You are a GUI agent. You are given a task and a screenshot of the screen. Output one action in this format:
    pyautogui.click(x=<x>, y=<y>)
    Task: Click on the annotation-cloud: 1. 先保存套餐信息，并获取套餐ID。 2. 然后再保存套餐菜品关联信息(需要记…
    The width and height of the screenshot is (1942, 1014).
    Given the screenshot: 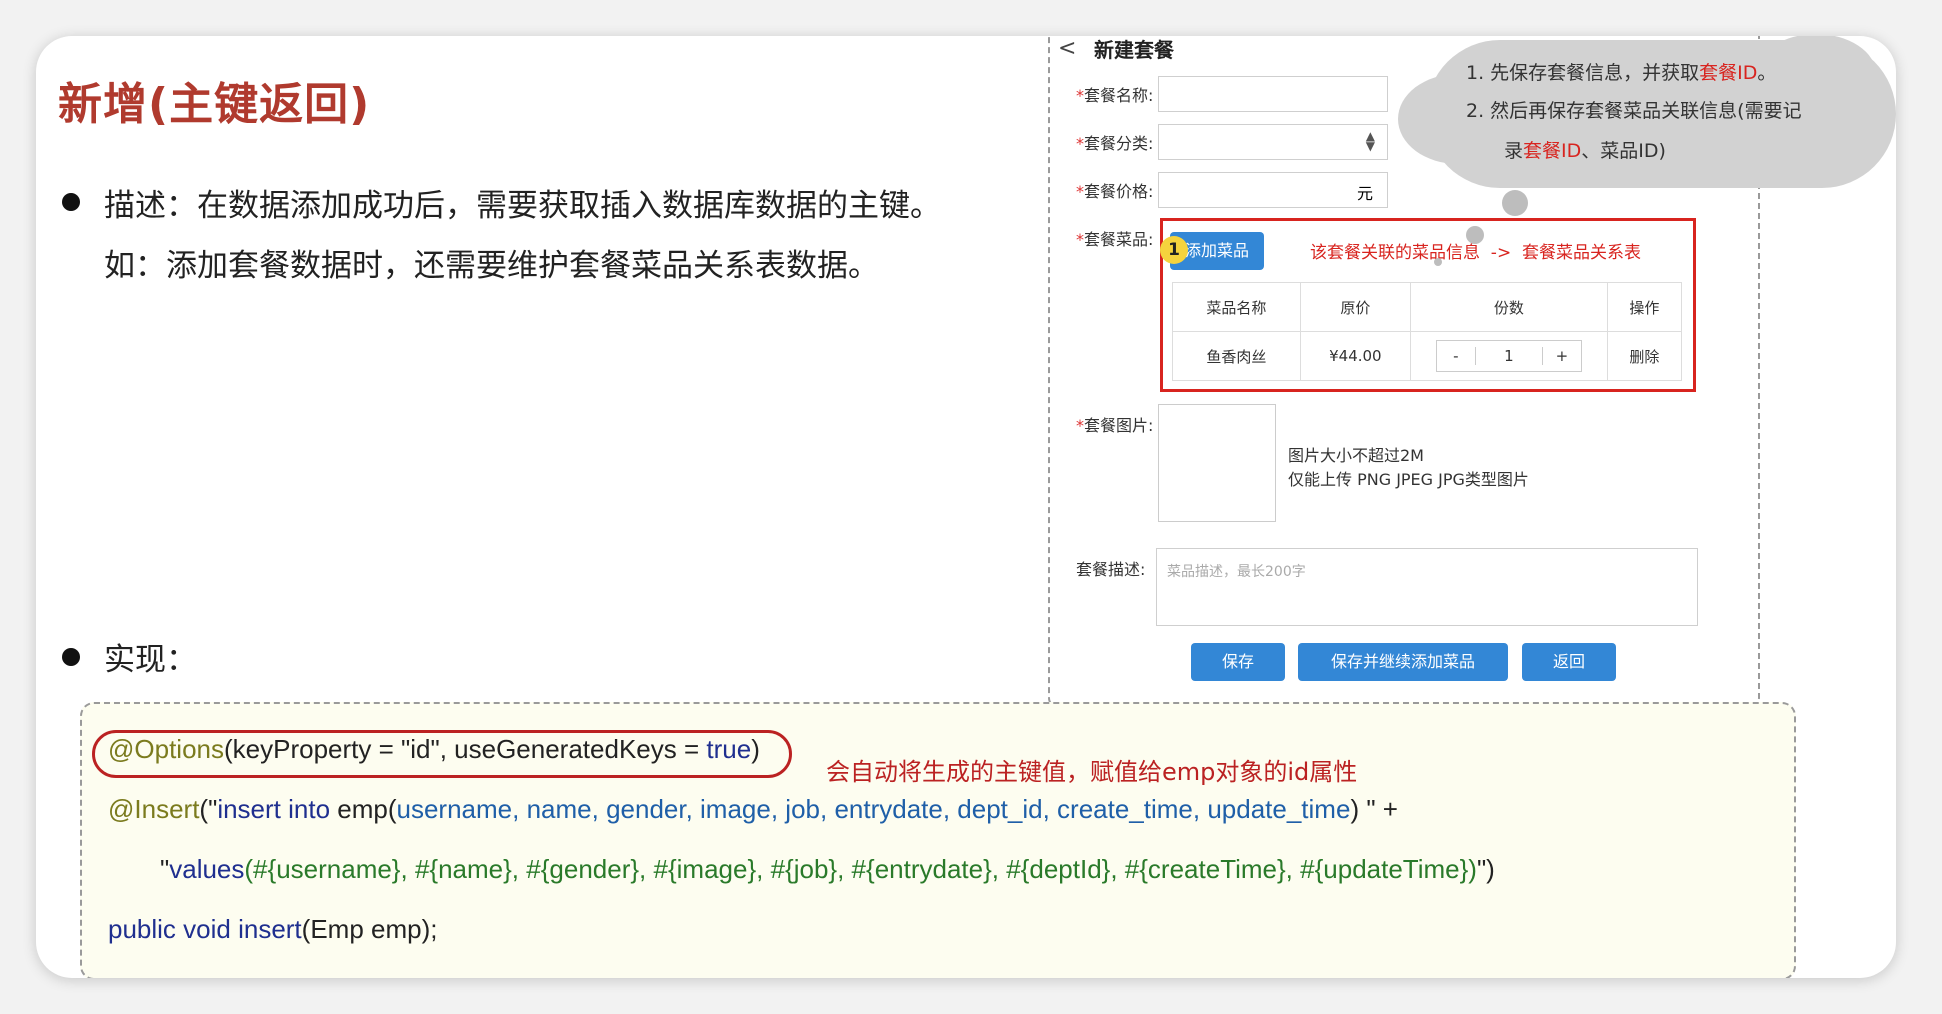 What is the action you would take?
    pyautogui.click(x=1647, y=112)
    